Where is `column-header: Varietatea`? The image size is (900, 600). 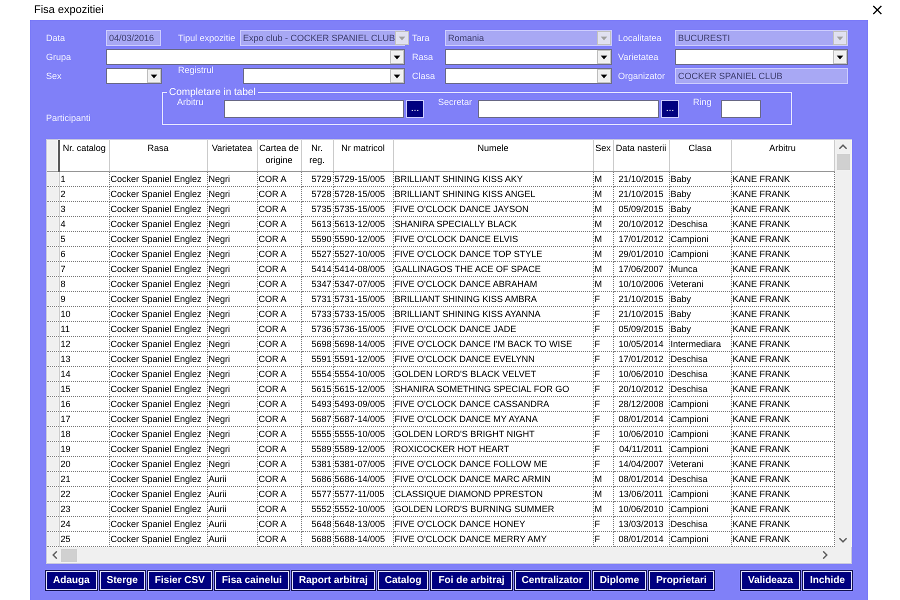
column-header: Varietatea is located at coordinates (232, 156).